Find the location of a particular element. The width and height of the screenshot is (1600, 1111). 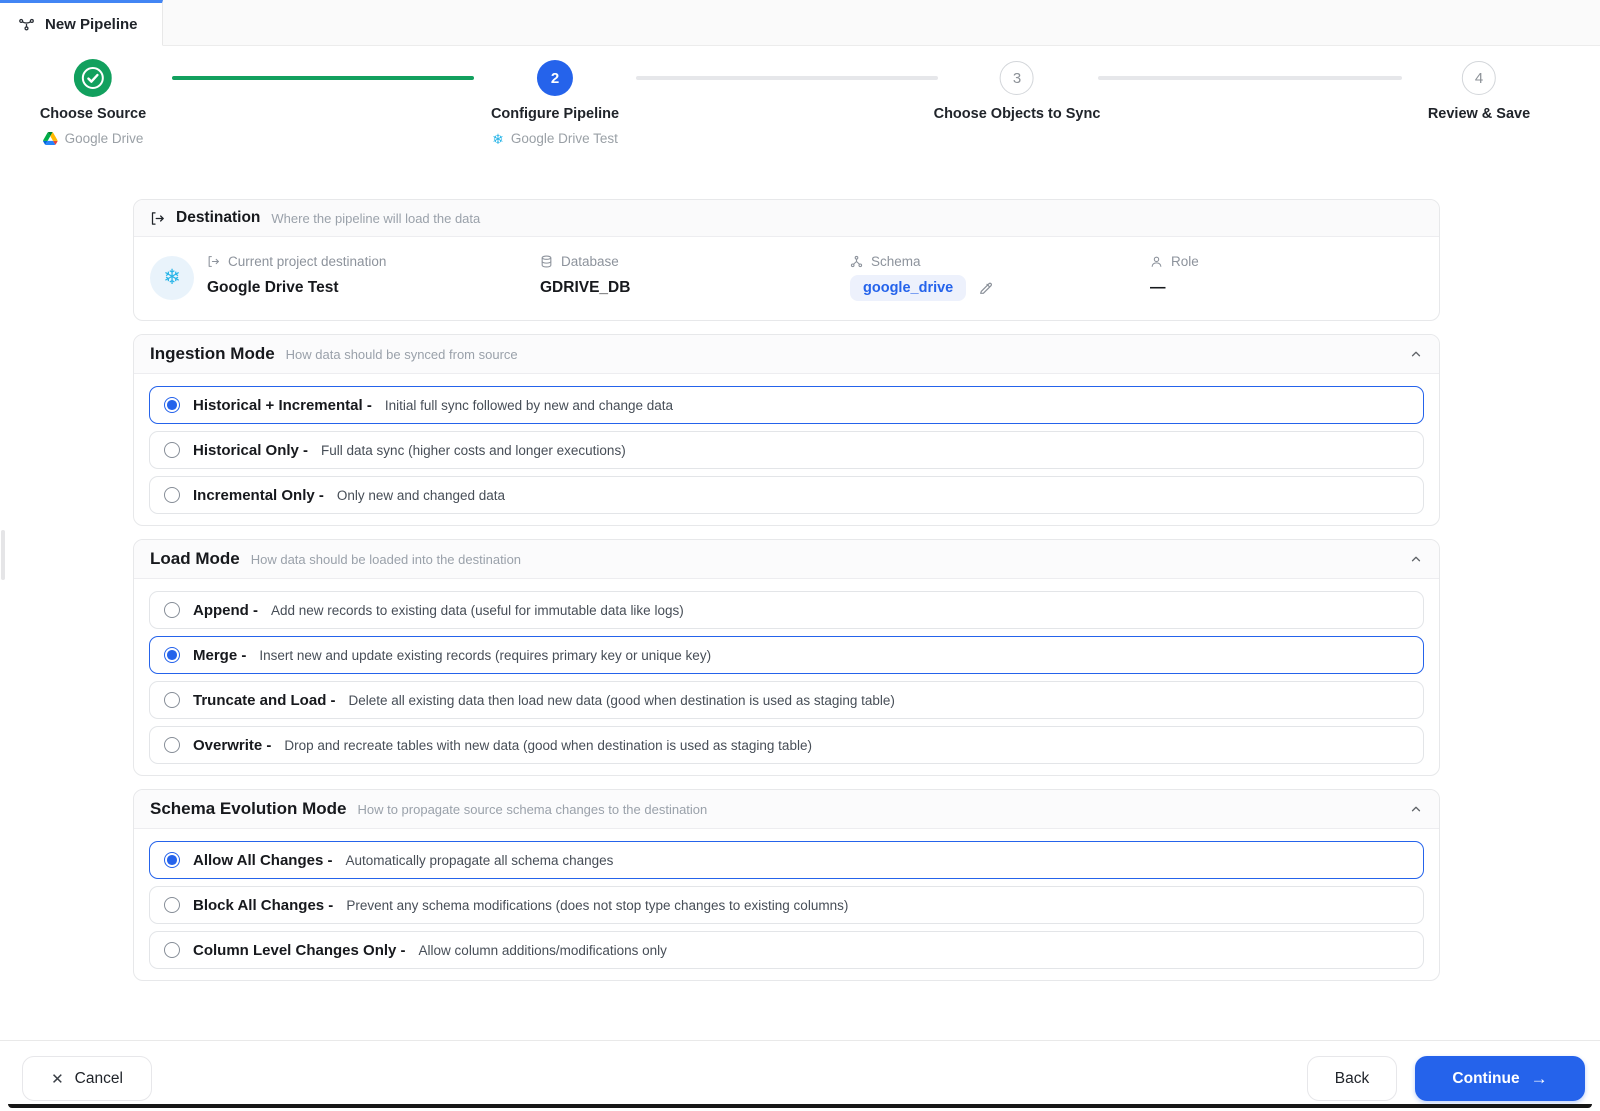

schema-chip: google_drive is located at coordinates (908, 288).